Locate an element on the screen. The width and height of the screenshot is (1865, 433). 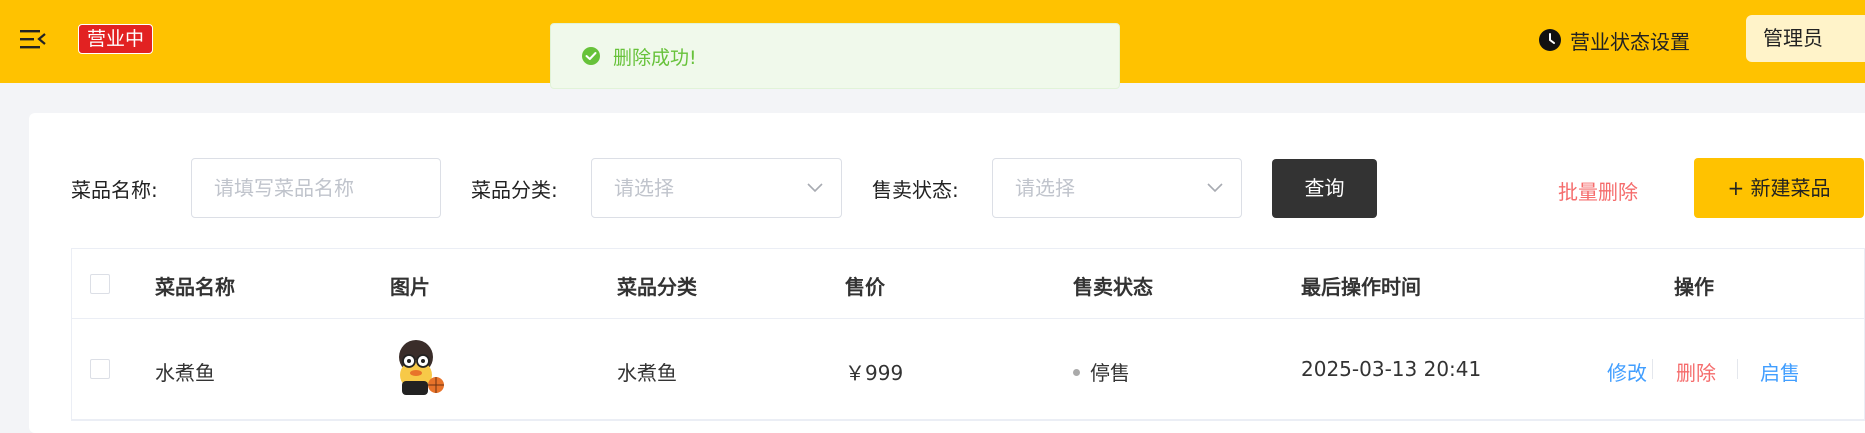
status-select: 请选择 is located at coordinates (1117, 188).